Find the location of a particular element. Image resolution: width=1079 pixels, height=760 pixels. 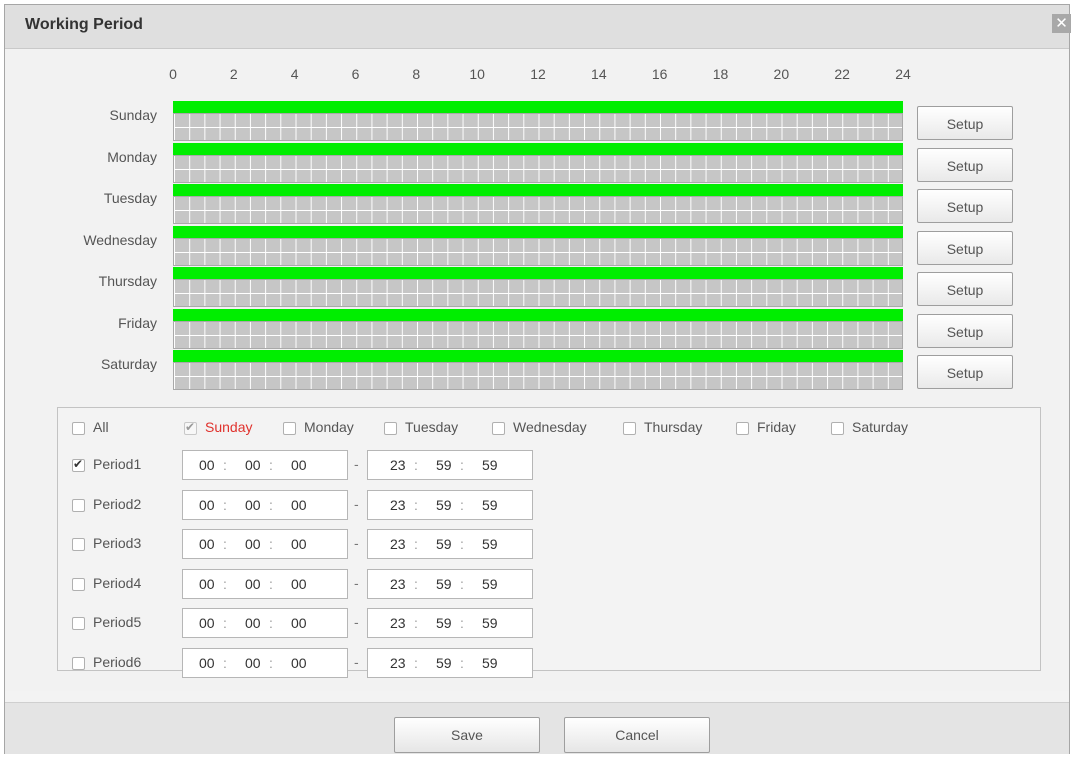

schedule-bar-sunday is located at coordinates (538, 122).